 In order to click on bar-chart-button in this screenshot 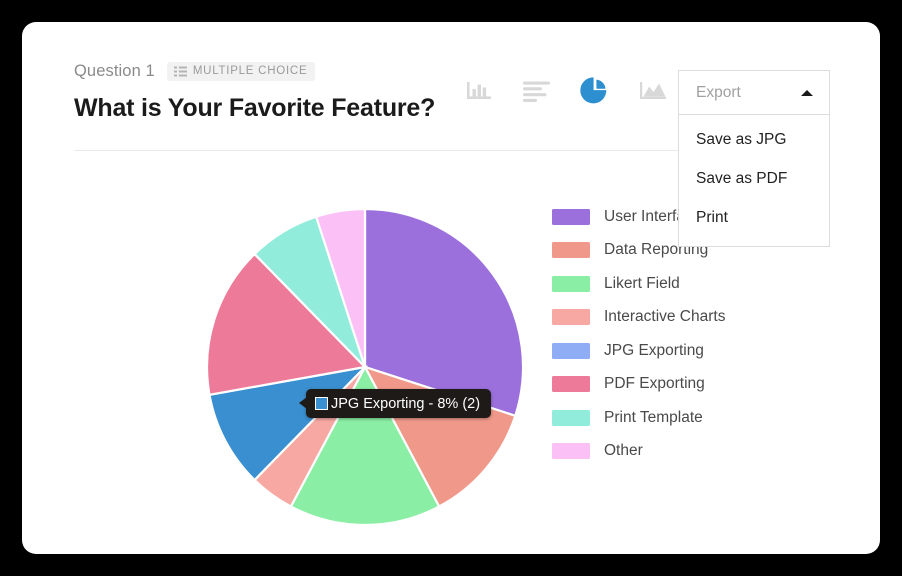, I will do `click(479, 91)`.